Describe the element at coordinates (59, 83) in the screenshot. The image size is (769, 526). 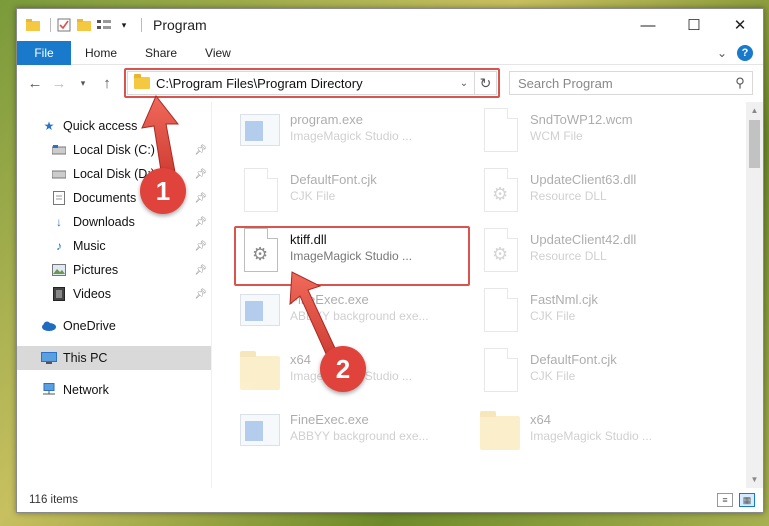
I see `forward-arrow-icon: →` at that location.